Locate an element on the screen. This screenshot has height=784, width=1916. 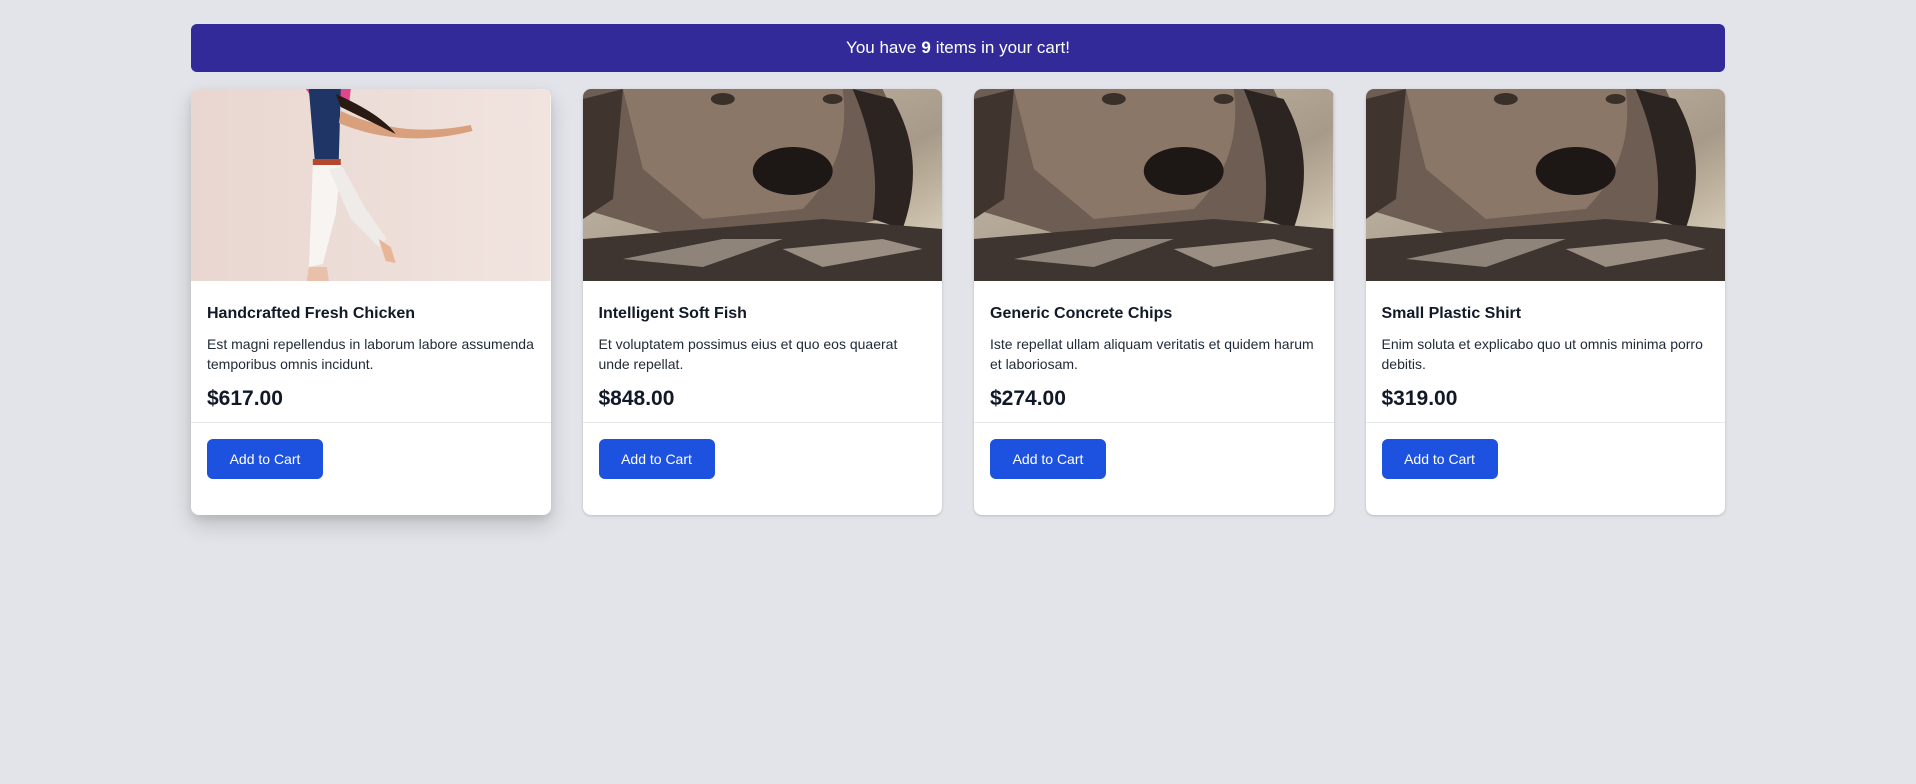
cart-banner-prefix: You have is located at coordinates (881, 47).